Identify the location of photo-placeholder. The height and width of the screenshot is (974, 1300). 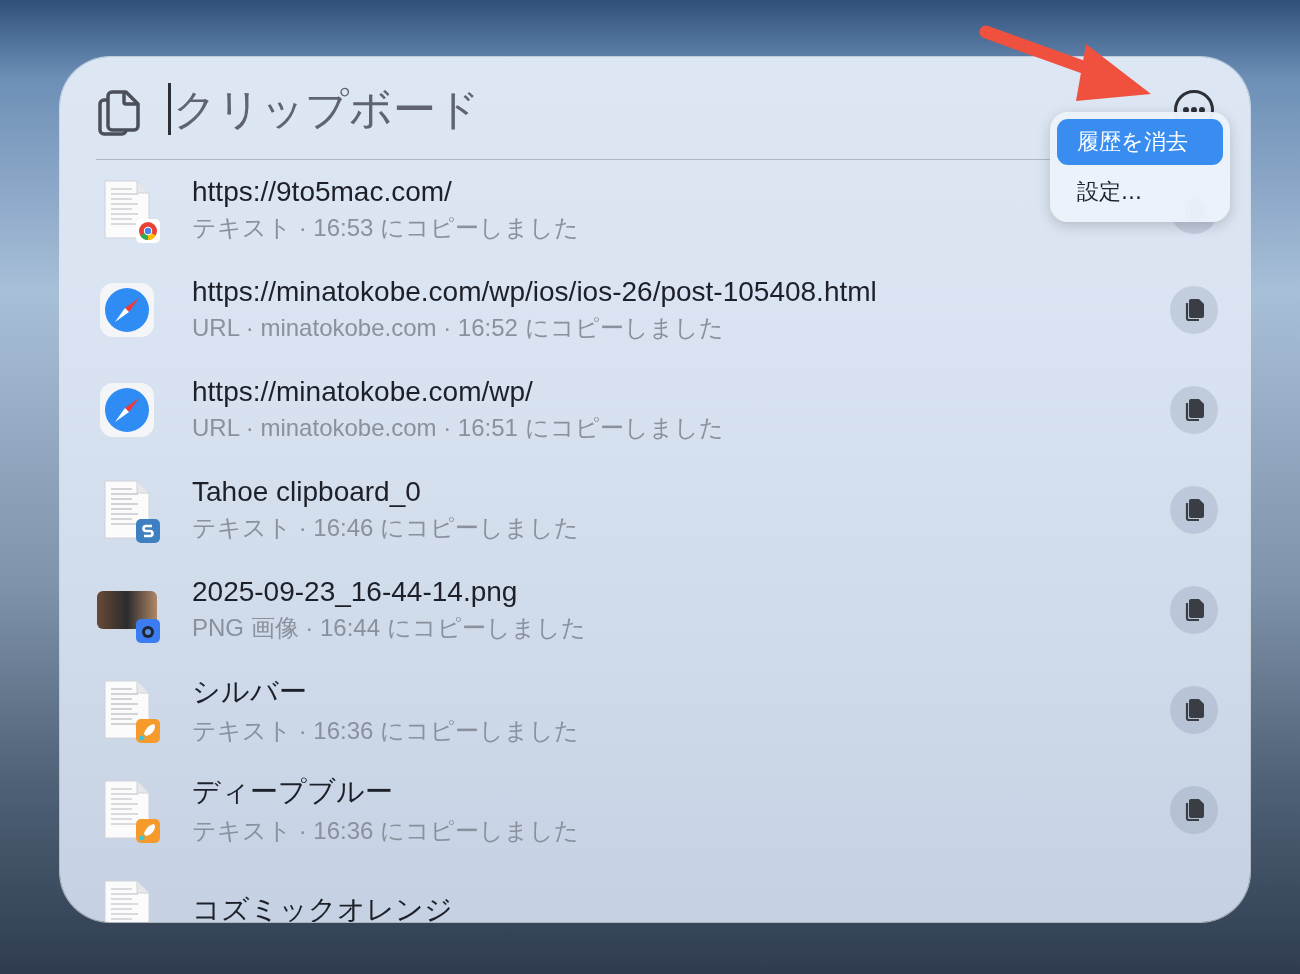
(127, 610).